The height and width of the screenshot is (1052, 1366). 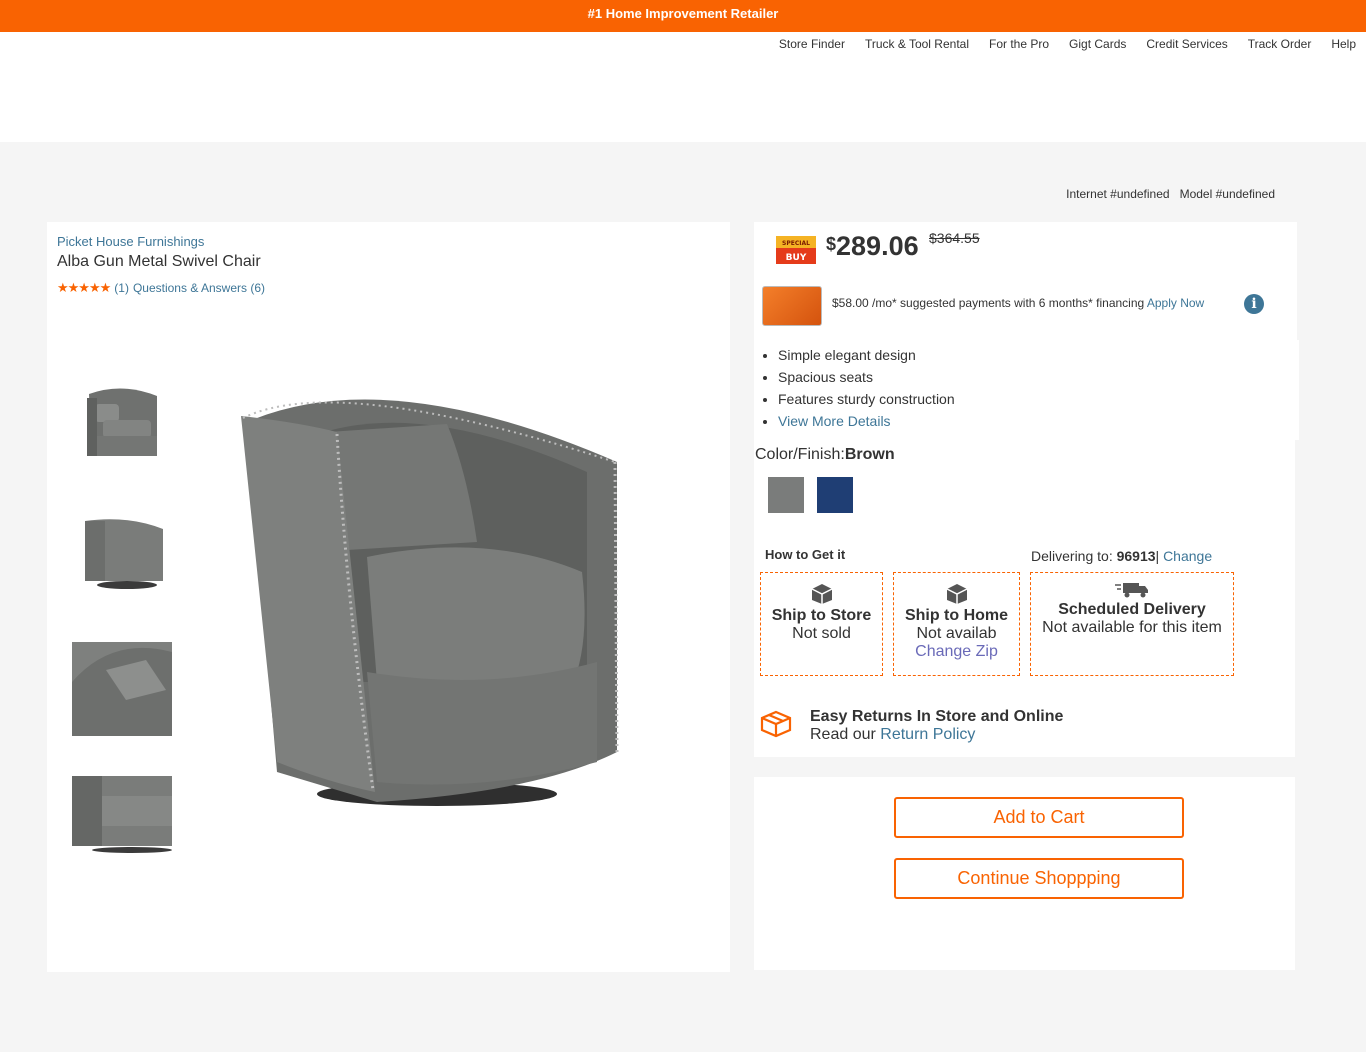 I want to click on returns-subtitle: Read our Return Policy, so click(x=892, y=735).